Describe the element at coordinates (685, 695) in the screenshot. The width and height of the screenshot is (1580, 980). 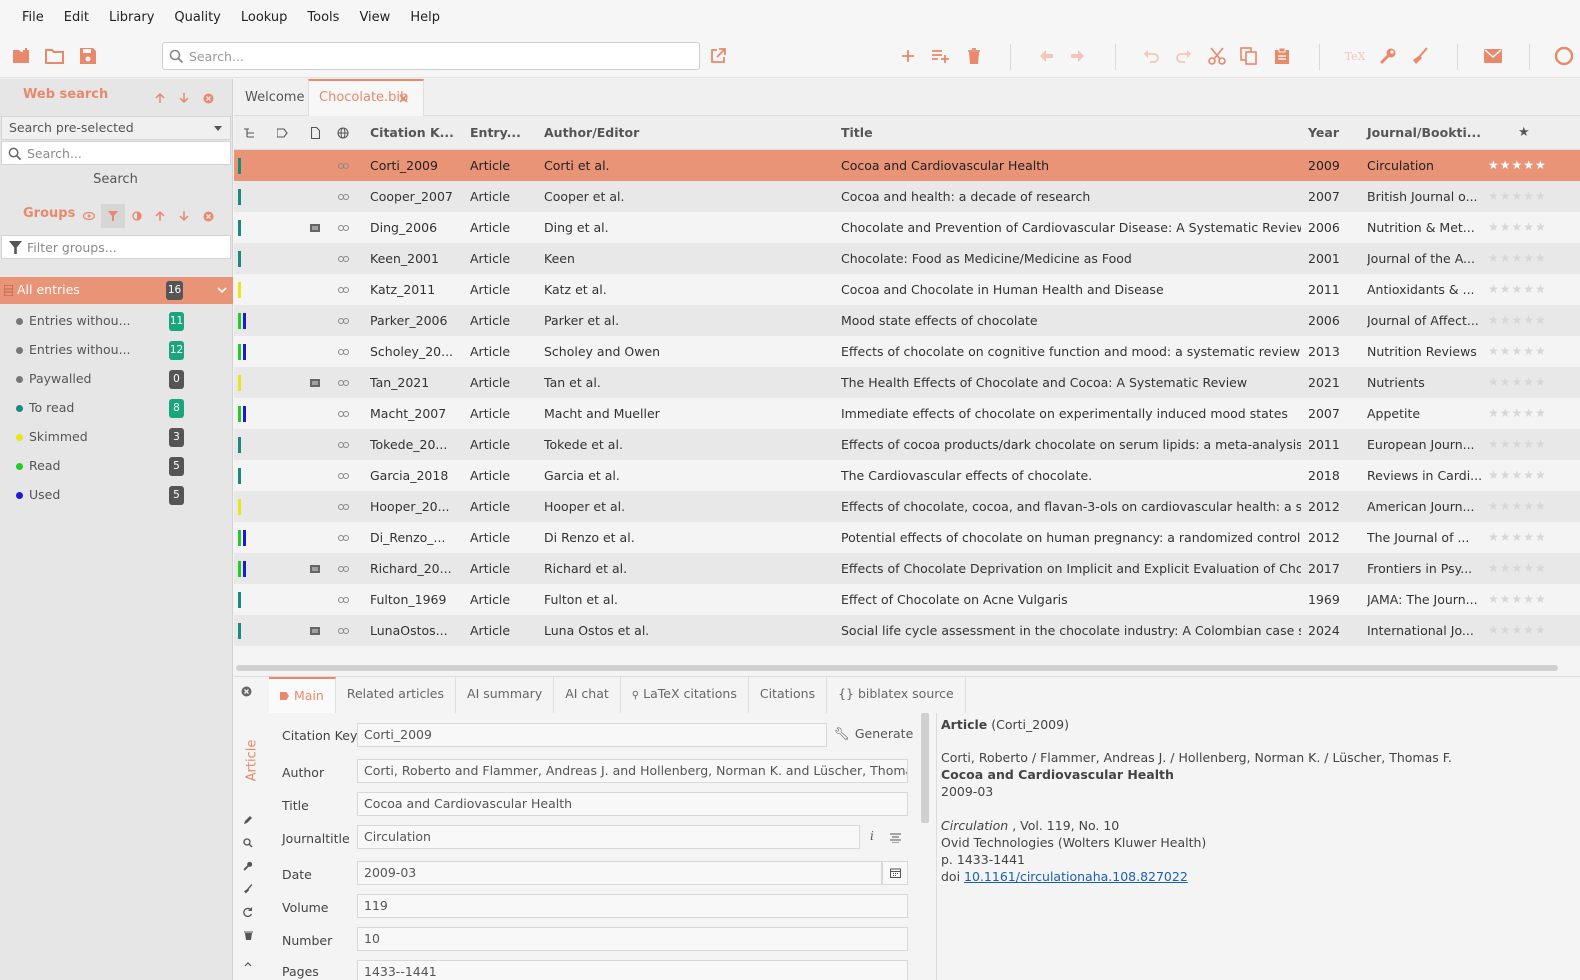
I see `tab-latex-citations: ⚲ LaTeX citations` at that location.